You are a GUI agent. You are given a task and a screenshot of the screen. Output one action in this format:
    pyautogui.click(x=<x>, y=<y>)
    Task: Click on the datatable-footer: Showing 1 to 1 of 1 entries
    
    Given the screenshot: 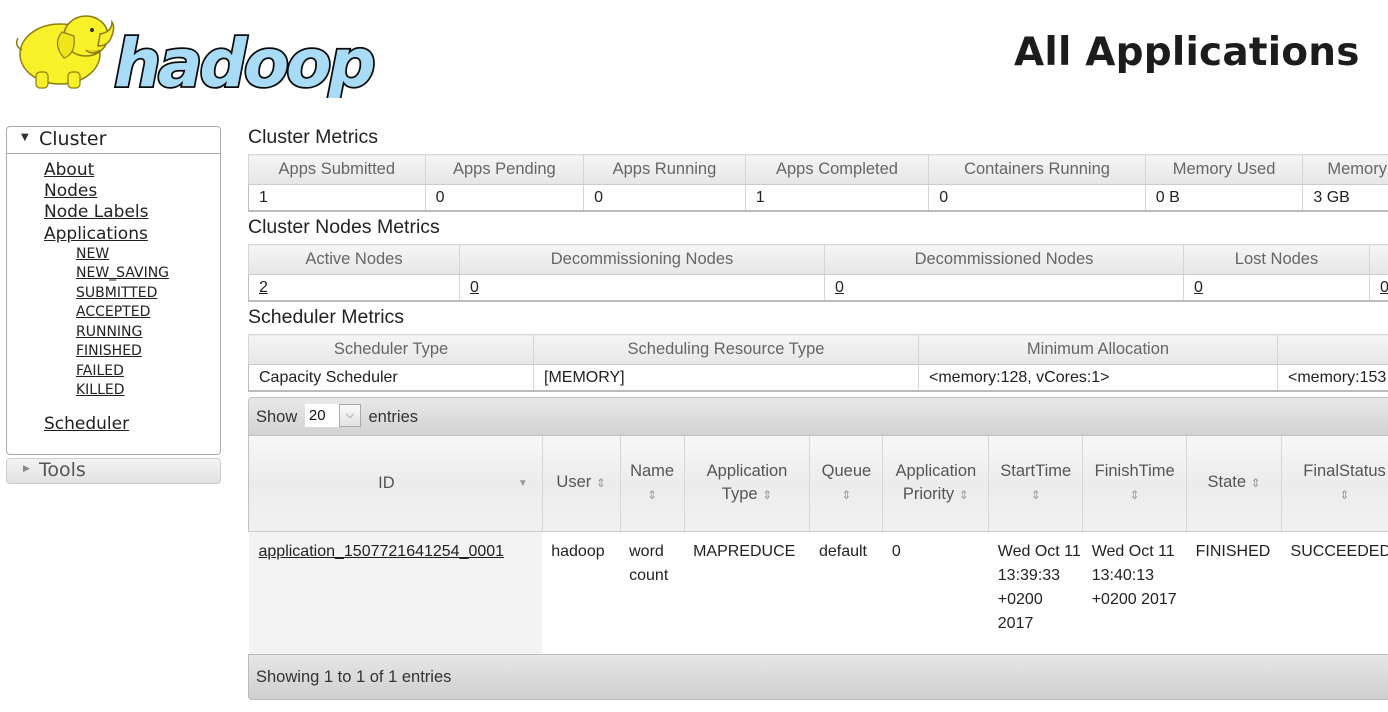 What is the action you would take?
    pyautogui.click(x=818, y=677)
    